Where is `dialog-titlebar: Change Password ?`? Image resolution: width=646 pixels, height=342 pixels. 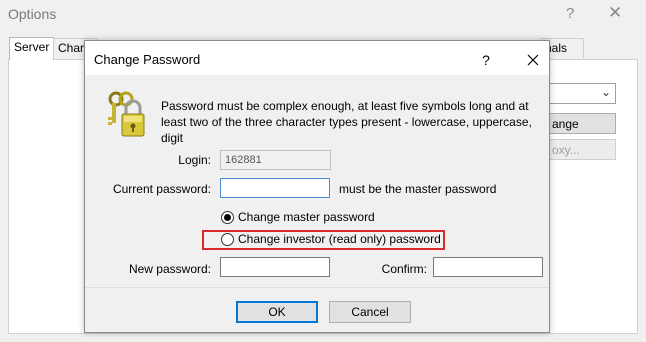
dialog-titlebar: Change Password ? is located at coordinates (317, 58).